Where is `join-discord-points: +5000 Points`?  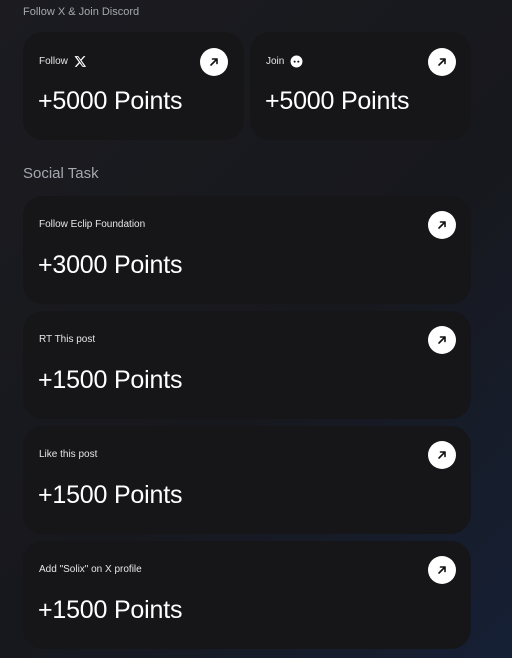
join-discord-points: +5000 Points is located at coordinates (337, 101).